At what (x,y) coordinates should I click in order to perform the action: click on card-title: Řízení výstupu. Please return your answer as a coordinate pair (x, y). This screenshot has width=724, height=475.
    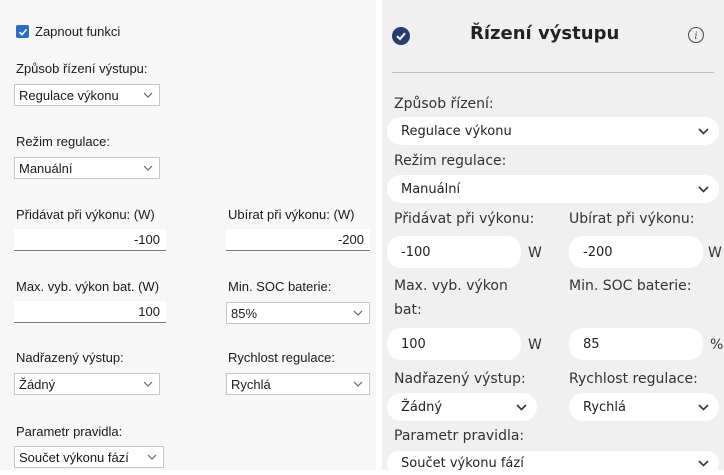
    Looking at the image, I should click on (545, 33).